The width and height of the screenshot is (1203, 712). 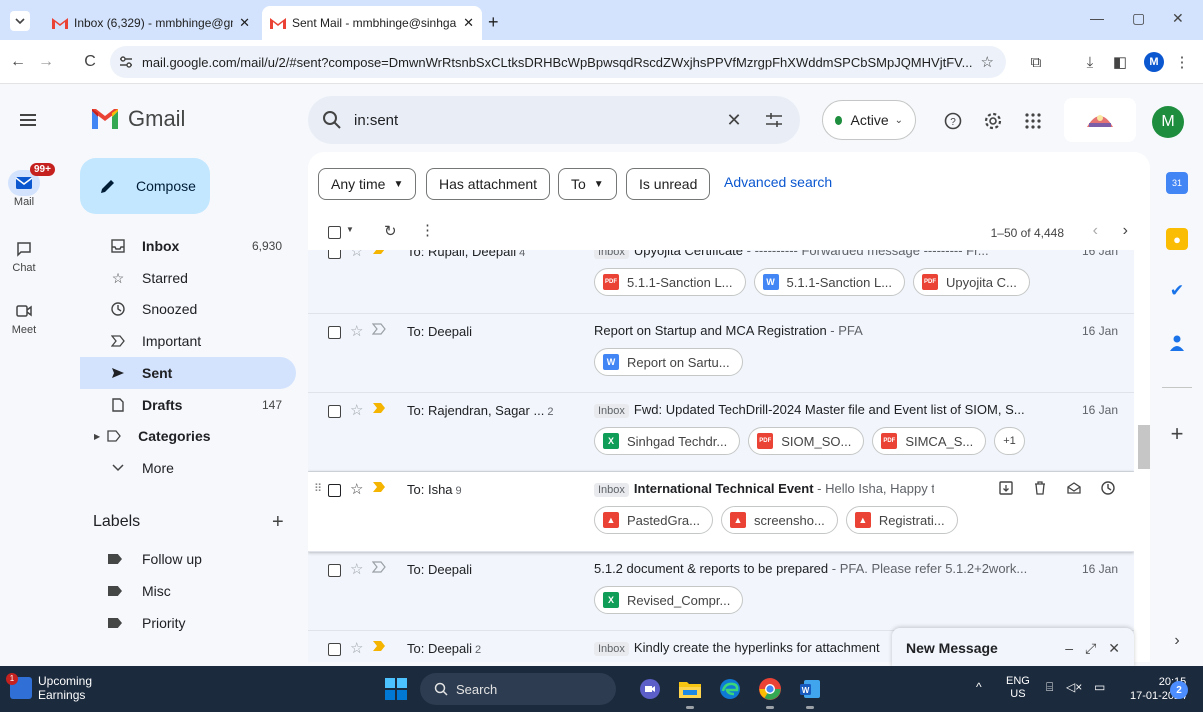 I want to click on word-app-icon: W, so click(x=810, y=692).